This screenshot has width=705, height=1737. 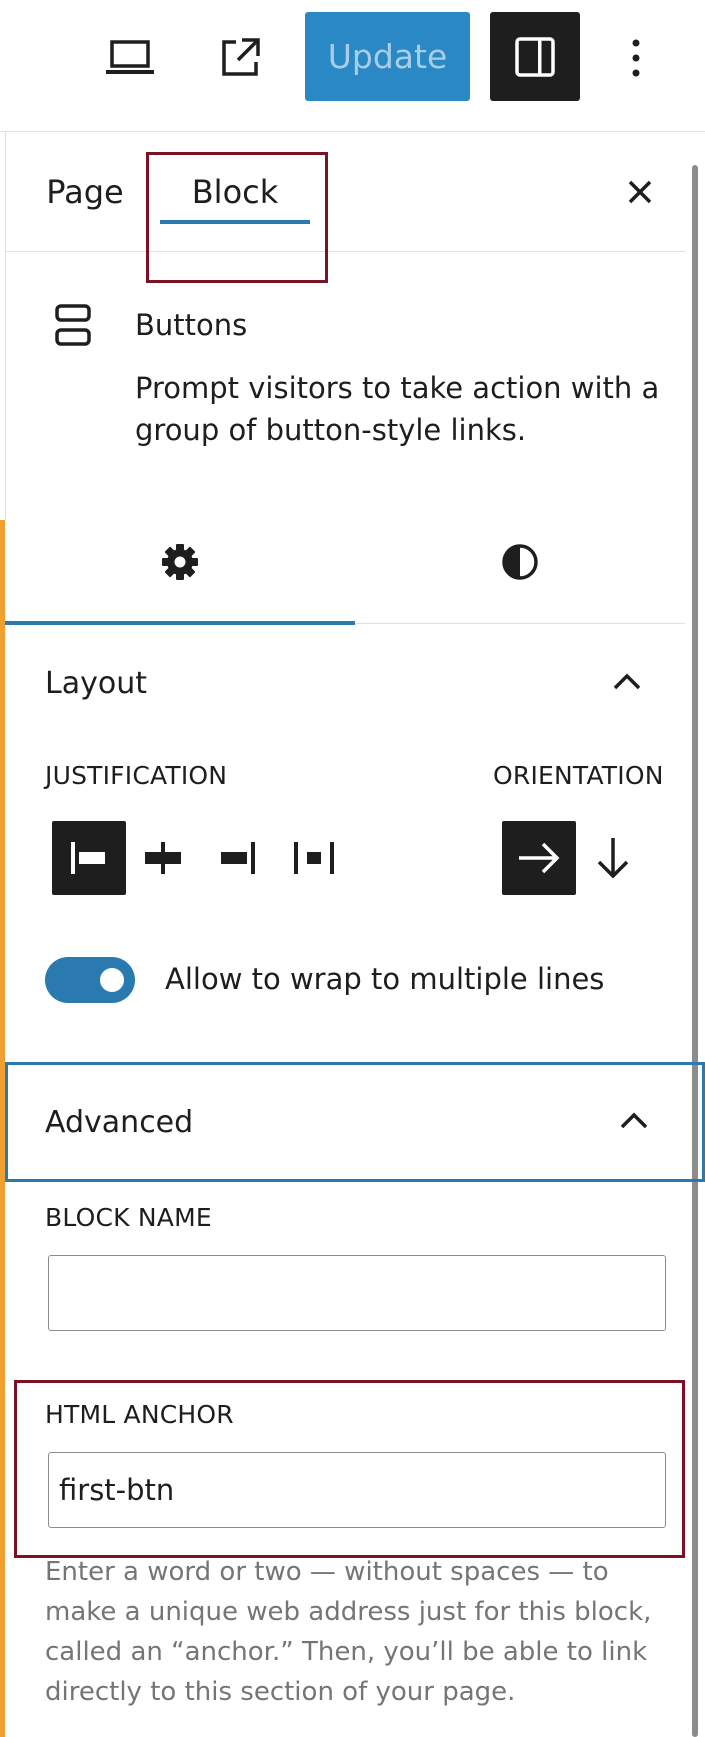 I want to click on close-sidebar-button, so click(x=640, y=192).